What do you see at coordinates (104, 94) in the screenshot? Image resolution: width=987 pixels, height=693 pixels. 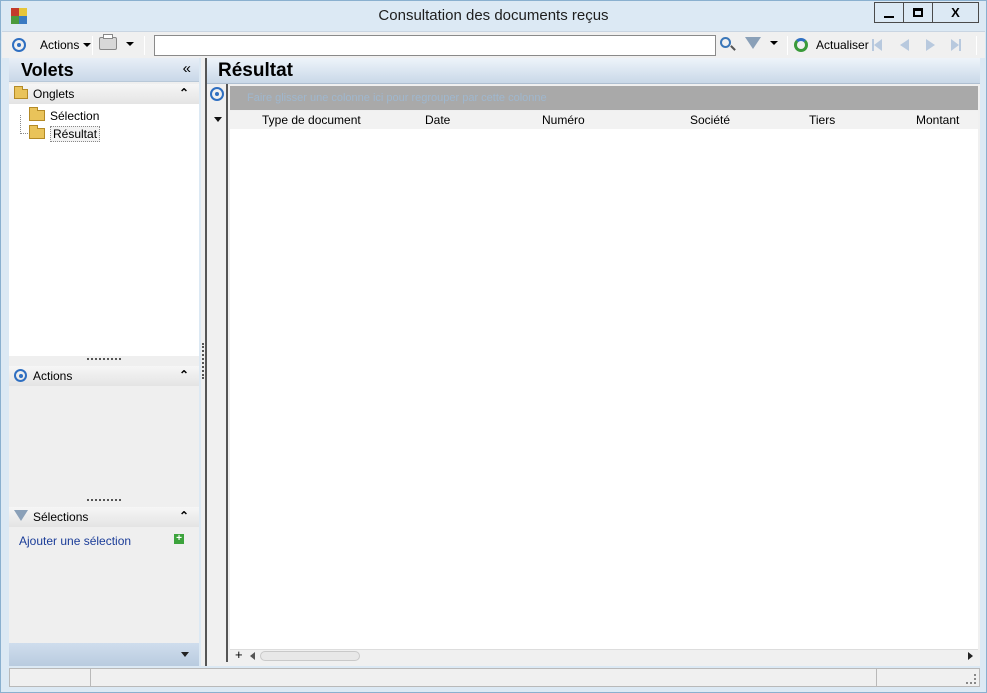 I see `onglets-section-header: Onglets ⌃` at bounding box center [104, 94].